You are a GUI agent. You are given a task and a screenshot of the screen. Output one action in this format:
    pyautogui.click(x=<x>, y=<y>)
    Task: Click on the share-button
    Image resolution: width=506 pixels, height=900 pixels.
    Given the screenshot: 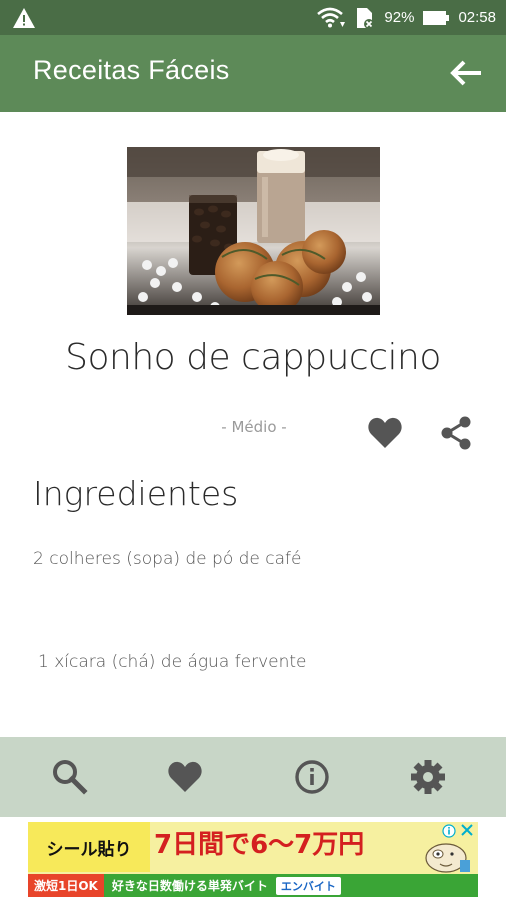 What is the action you would take?
    pyautogui.click(x=456, y=433)
    